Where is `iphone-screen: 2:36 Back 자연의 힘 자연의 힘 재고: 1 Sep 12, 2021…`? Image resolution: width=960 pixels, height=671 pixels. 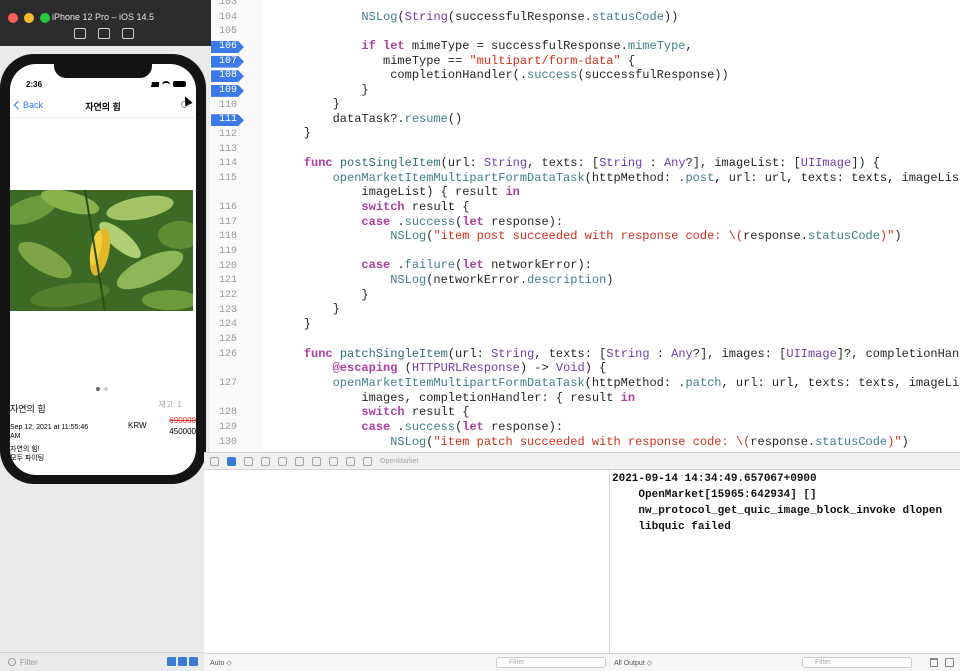
iphone-screen: 2:36 Back 자연의 힘 자연의 힘 재고: 1 Sep 12, 2021… is located at coordinates (103, 269).